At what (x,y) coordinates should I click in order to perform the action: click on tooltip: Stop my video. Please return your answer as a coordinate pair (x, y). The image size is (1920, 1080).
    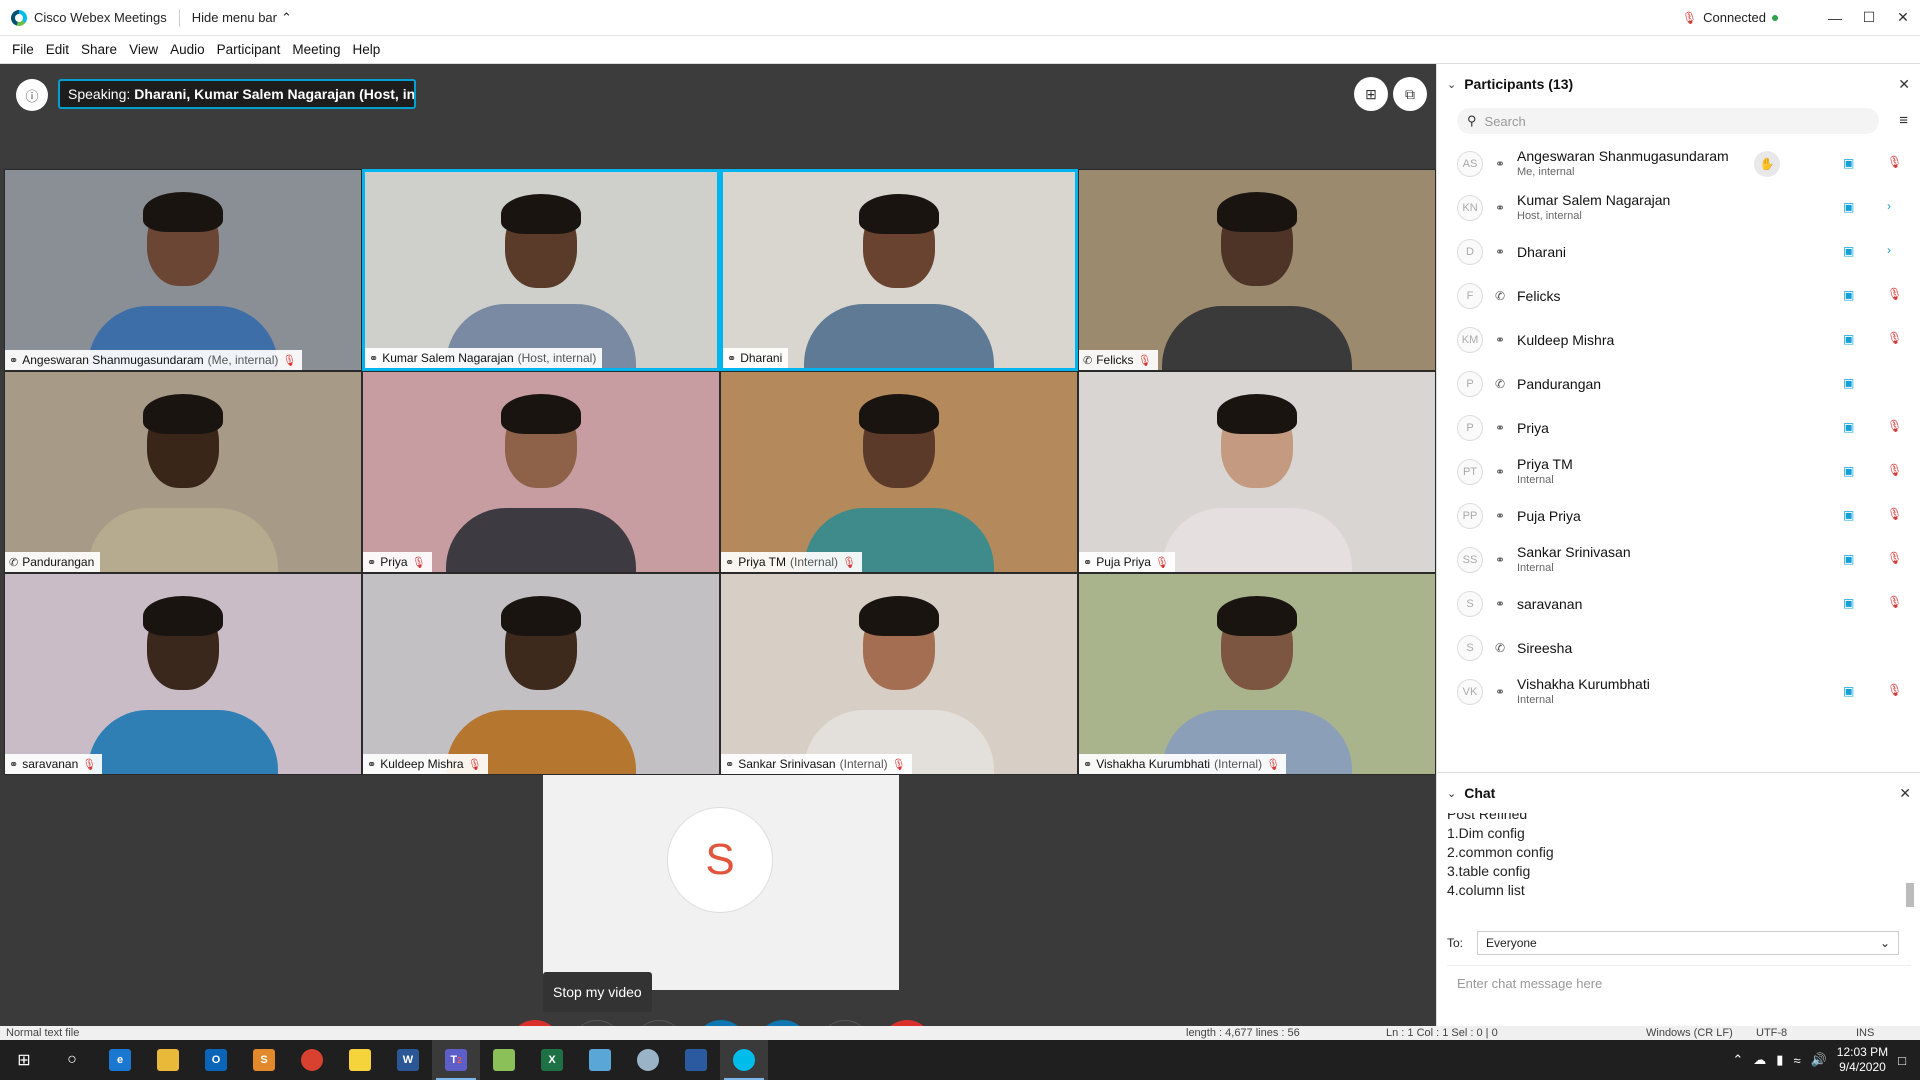
    Looking at the image, I should click on (597, 992).